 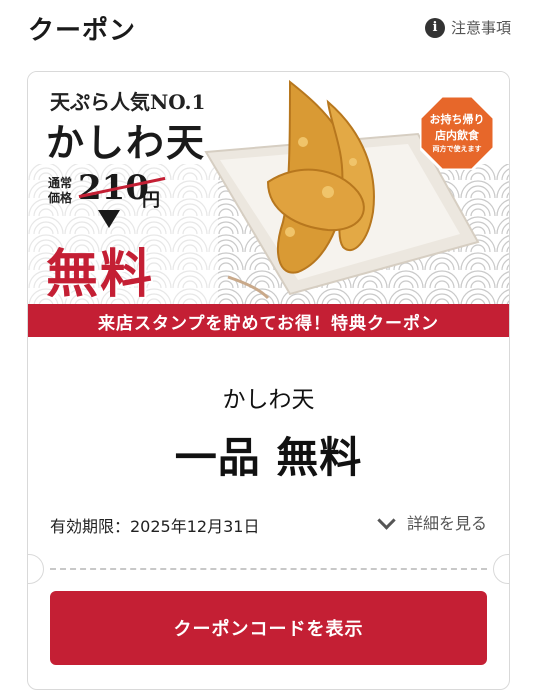 What do you see at coordinates (457, 119) in the screenshot?
I see `badge-line1: お持ち帰り` at bounding box center [457, 119].